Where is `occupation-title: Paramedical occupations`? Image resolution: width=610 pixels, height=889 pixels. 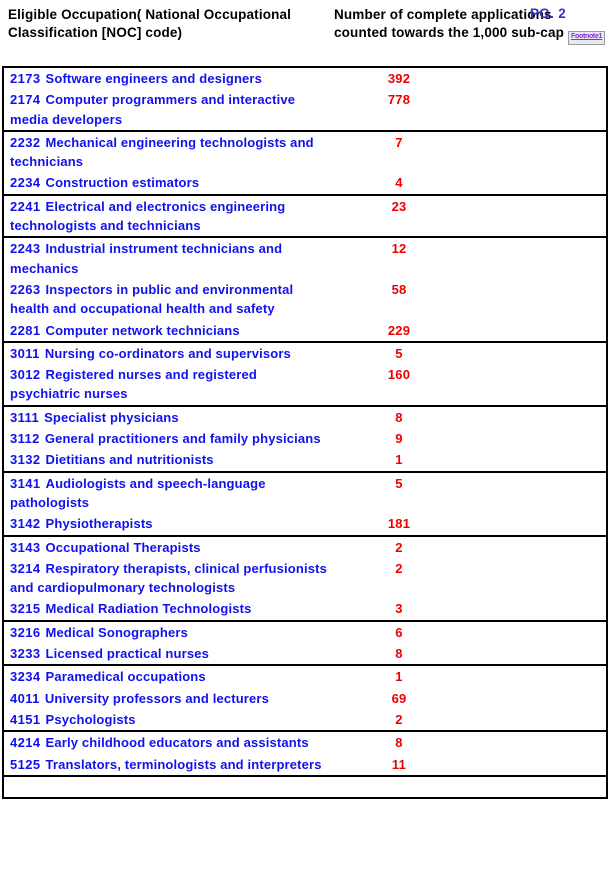
occupation-title: Paramedical occupations is located at coordinates (125, 677).